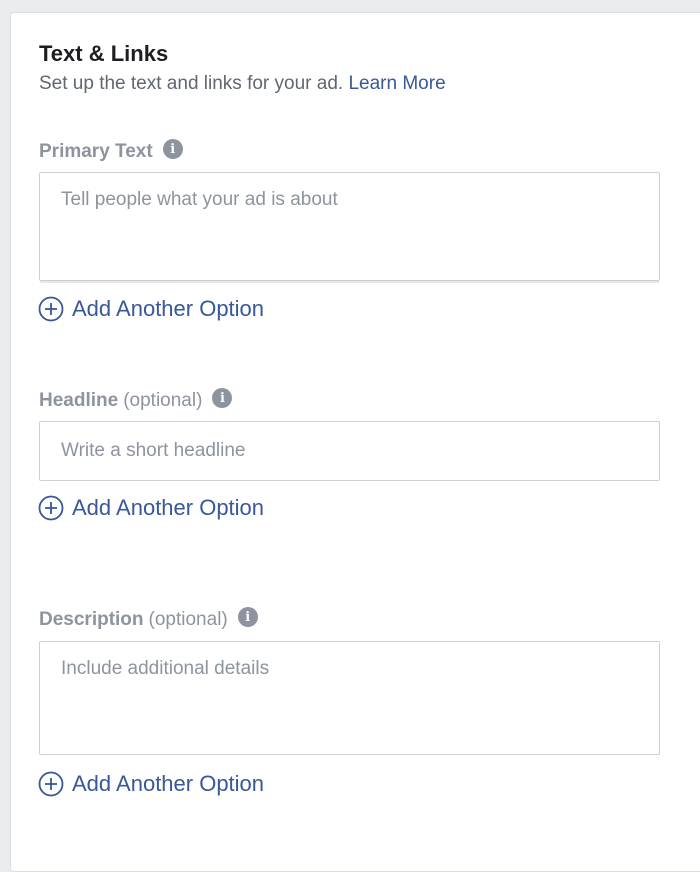 The image size is (700, 872). What do you see at coordinates (163, 400) in the screenshot?
I see `headline-optional-text: (optional)` at bounding box center [163, 400].